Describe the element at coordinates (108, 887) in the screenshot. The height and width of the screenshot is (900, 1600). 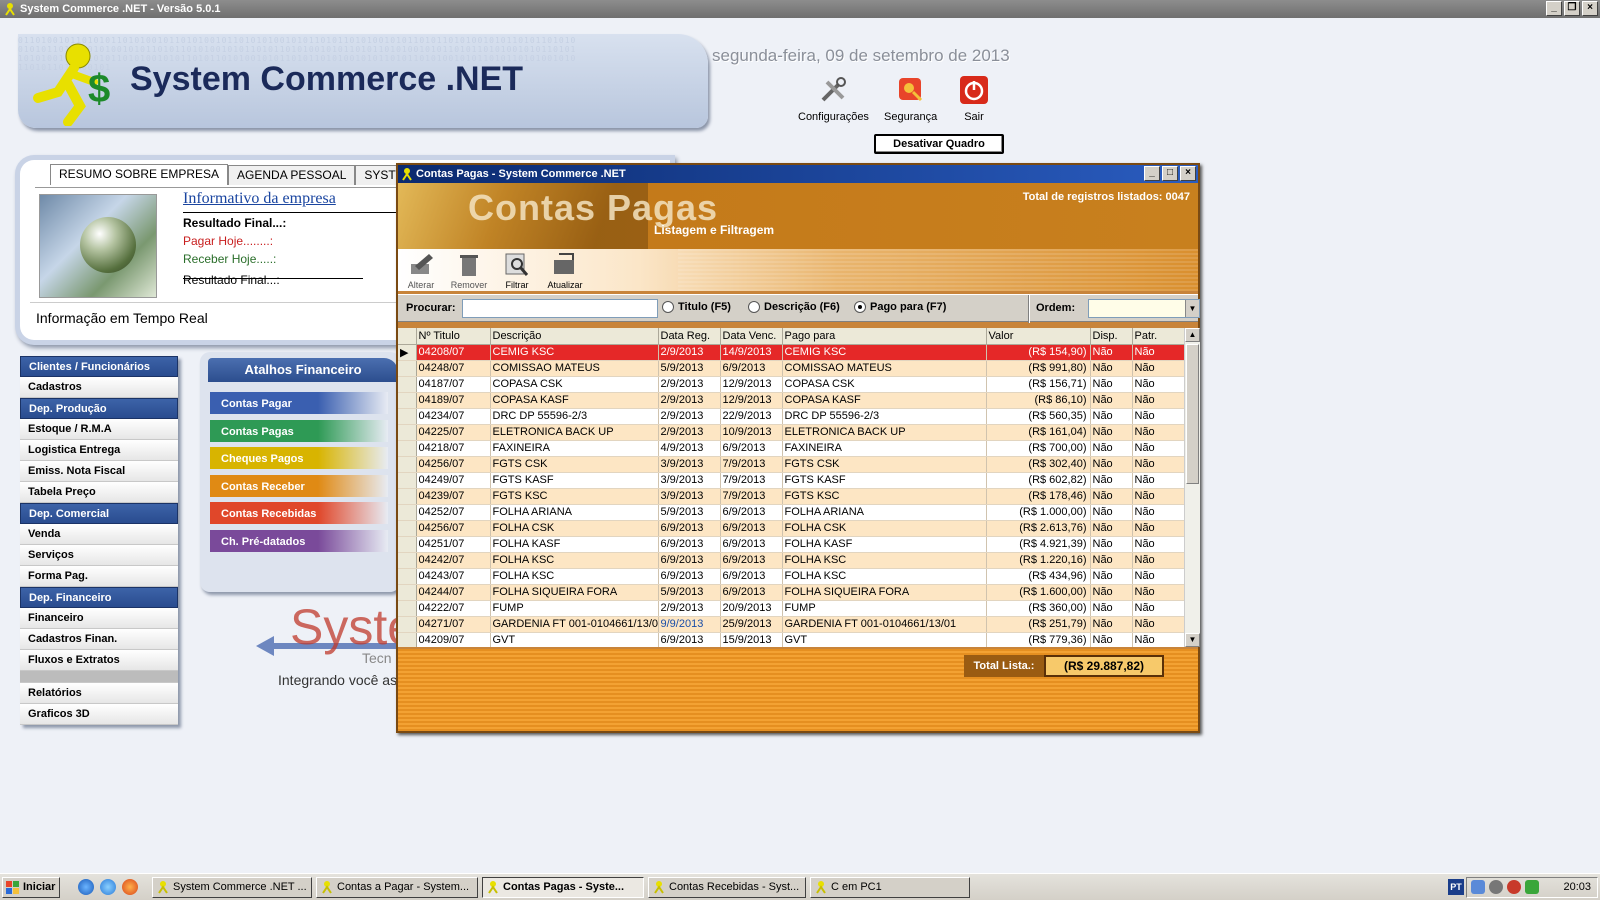
I see `desktop-icon` at that location.